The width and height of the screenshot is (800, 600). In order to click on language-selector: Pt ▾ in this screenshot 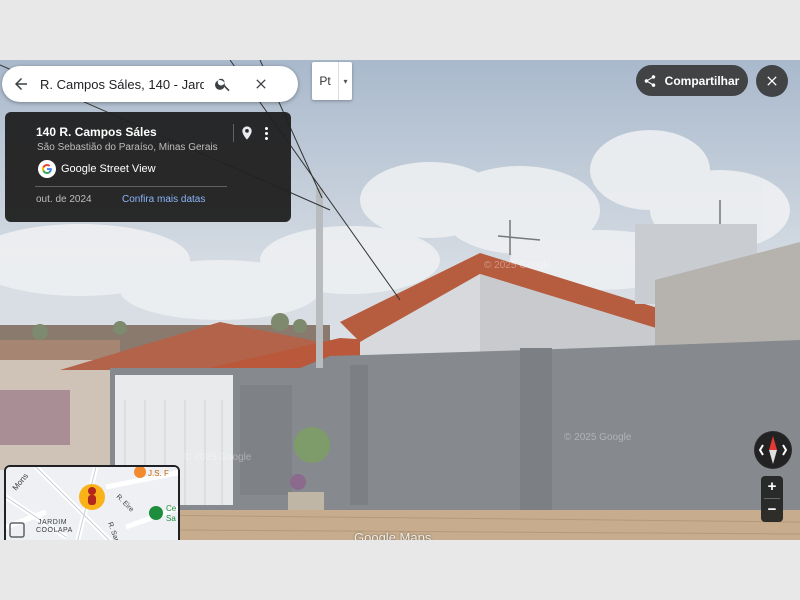, I will do `click(332, 81)`.